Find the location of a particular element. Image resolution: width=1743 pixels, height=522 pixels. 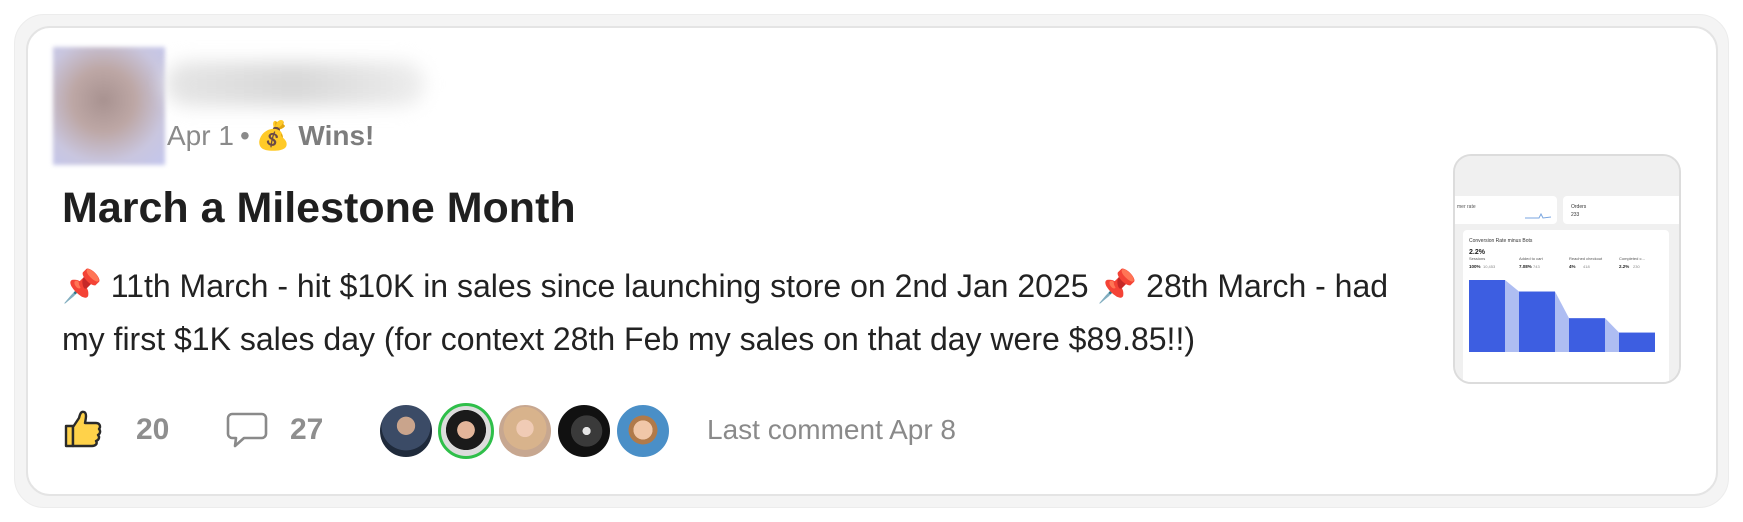

thumb-step-count: 418 is located at coordinates (1586, 266).